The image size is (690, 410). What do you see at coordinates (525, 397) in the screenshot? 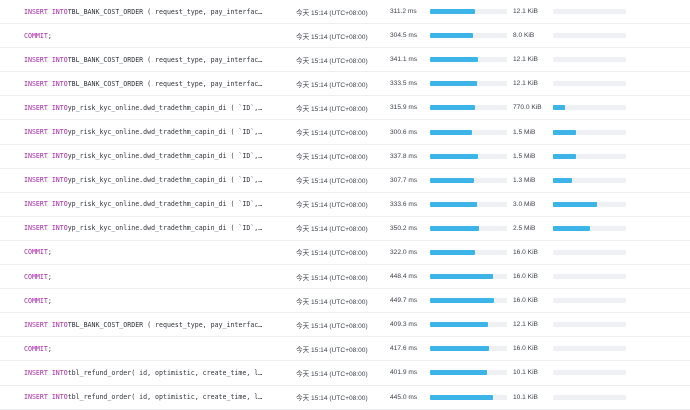
I see `data-size: 10.1 KiB` at bounding box center [525, 397].